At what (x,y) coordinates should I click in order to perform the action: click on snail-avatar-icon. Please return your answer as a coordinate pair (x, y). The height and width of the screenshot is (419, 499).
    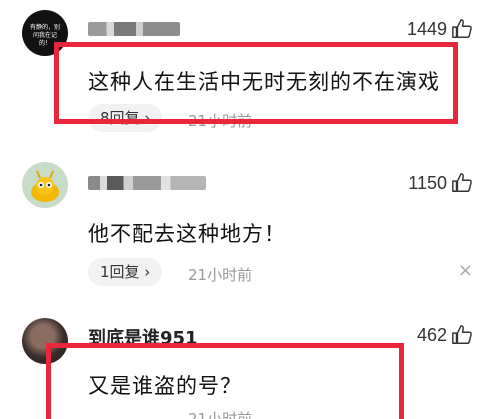
    Looking at the image, I should click on (45, 186).